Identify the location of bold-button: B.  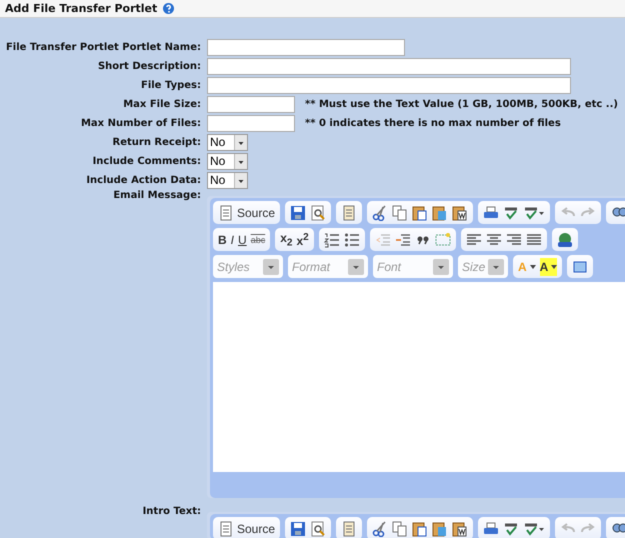
(222, 239).